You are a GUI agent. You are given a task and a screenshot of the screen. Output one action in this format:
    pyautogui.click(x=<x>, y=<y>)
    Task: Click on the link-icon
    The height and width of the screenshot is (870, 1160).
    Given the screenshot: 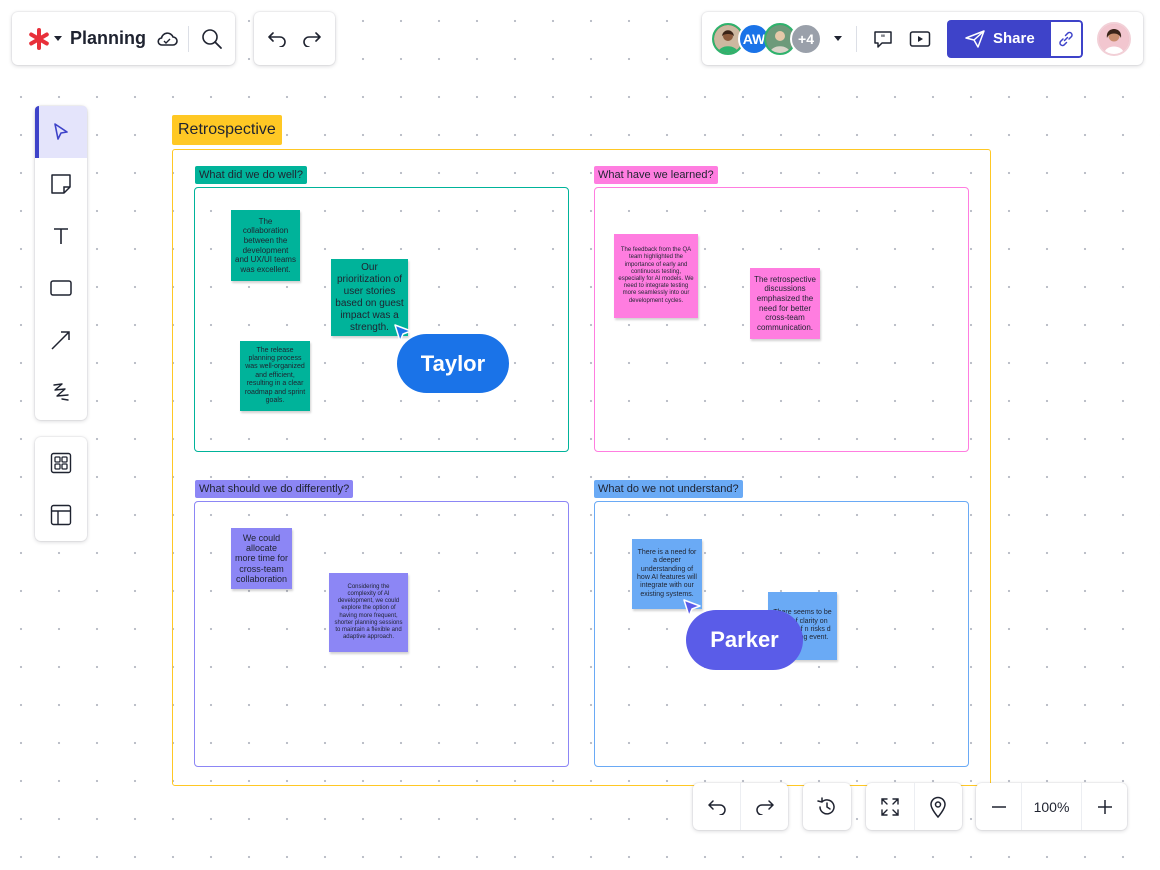 What is the action you would take?
    pyautogui.click(x=1065, y=38)
    